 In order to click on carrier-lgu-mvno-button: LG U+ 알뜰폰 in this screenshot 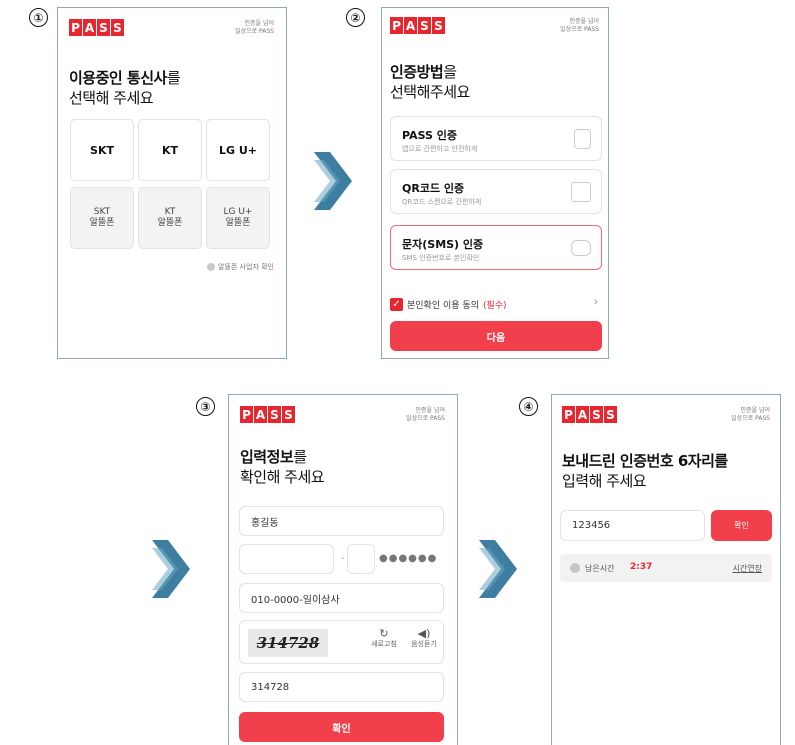, I will do `click(238, 218)`.